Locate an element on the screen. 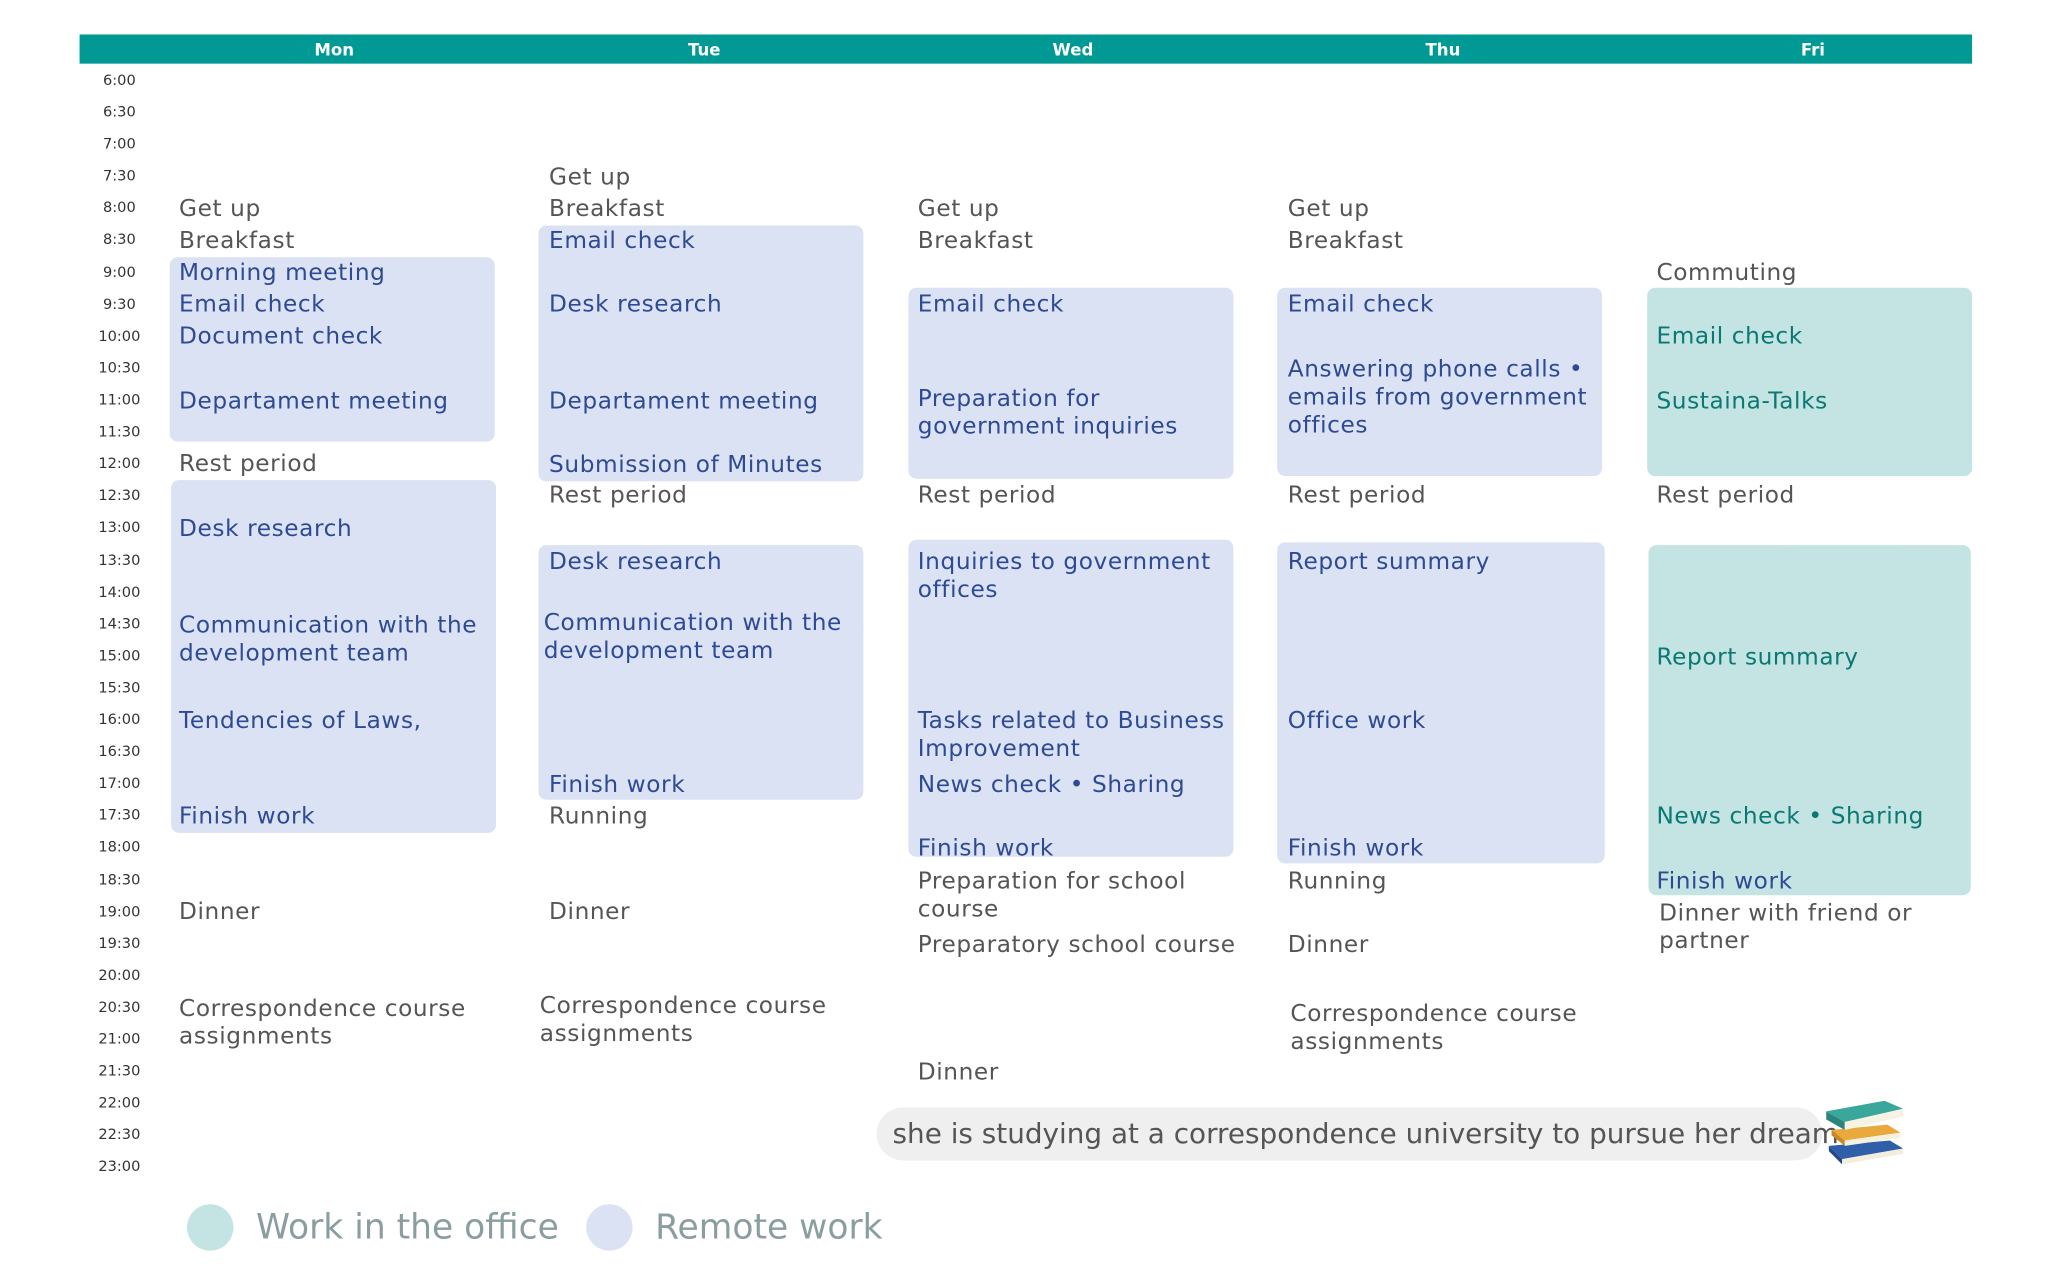 Image resolution: width=2050 pixels, height=1264 pixels. day-wed: Wed is located at coordinates (1073, 49).